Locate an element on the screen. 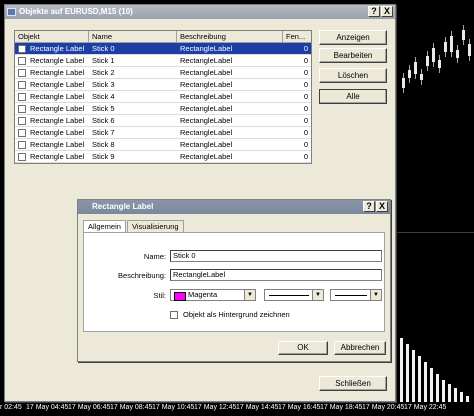 Image resolution: width=474 pixels, height=416 pixels. table-row: Rectangle Label Stick 1 RectangleLabel 0 is located at coordinates (163, 61).